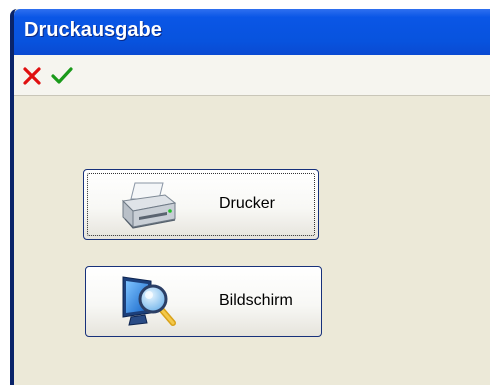 This screenshot has height=385, width=490. What do you see at coordinates (203, 301) in the screenshot?
I see `screen-button: Bildschirm` at bounding box center [203, 301].